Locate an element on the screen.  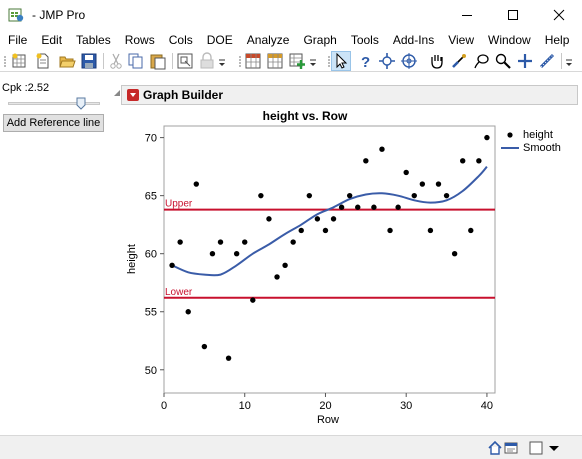
x-tick-label: 0 is located at coordinates (164, 406).